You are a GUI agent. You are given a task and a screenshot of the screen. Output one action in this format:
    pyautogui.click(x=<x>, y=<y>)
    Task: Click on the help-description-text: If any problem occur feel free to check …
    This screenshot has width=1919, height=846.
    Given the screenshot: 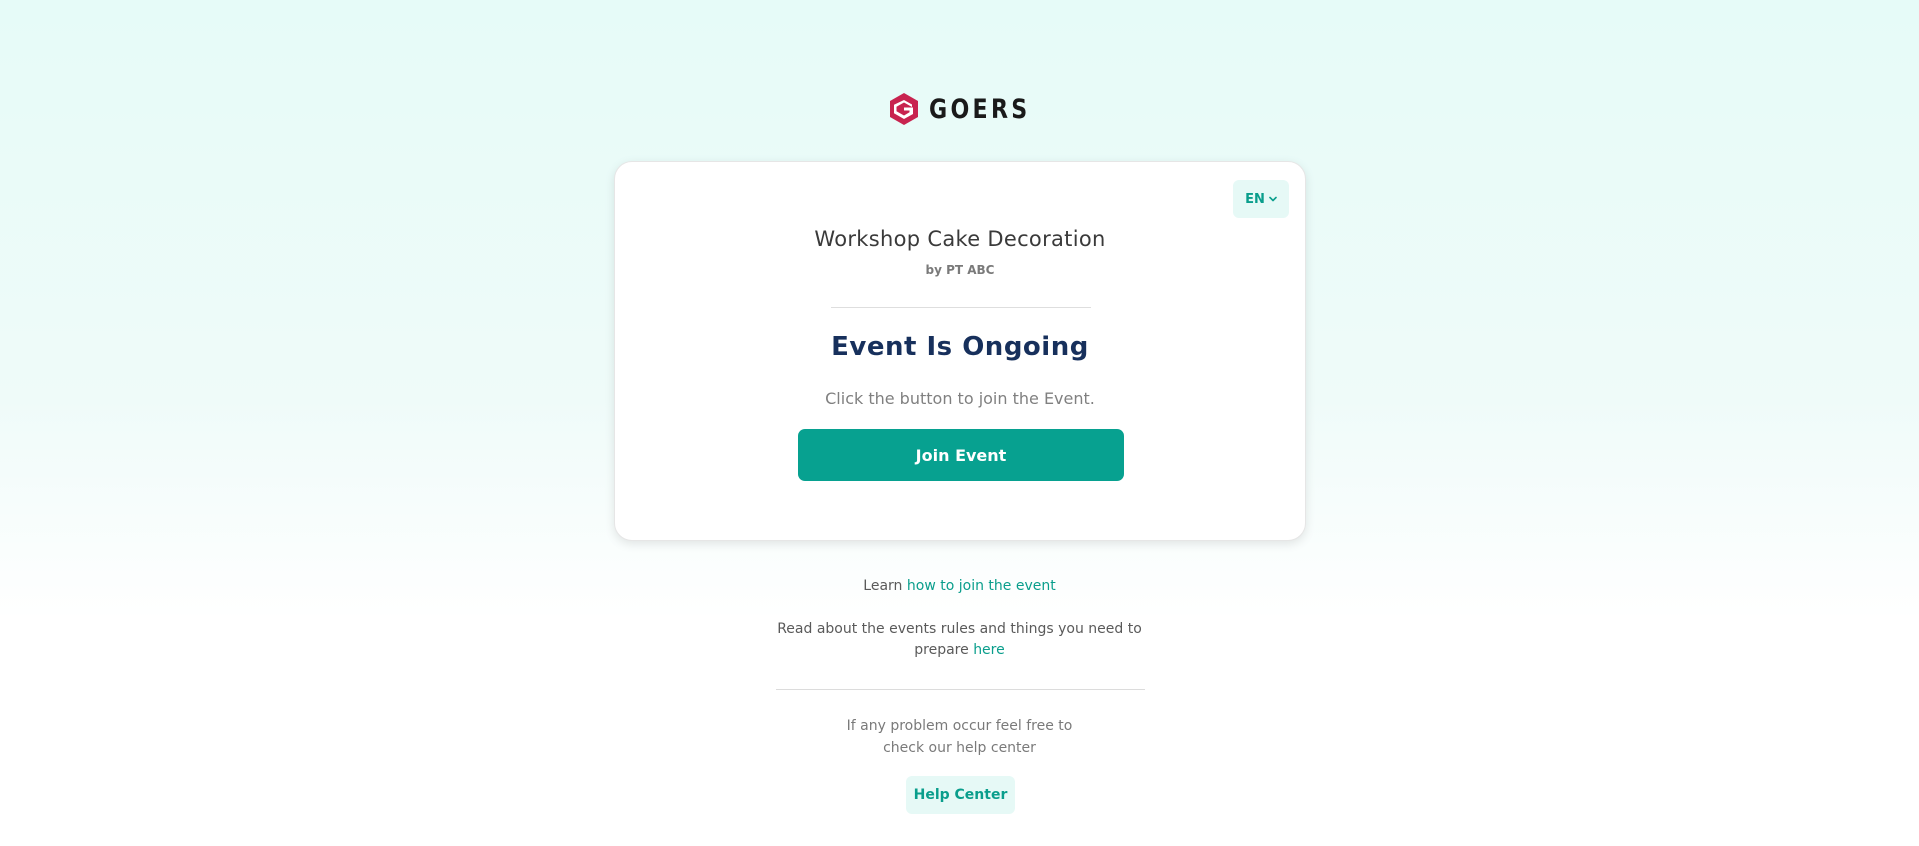 What is the action you would take?
    pyautogui.click(x=959, y=737)
    